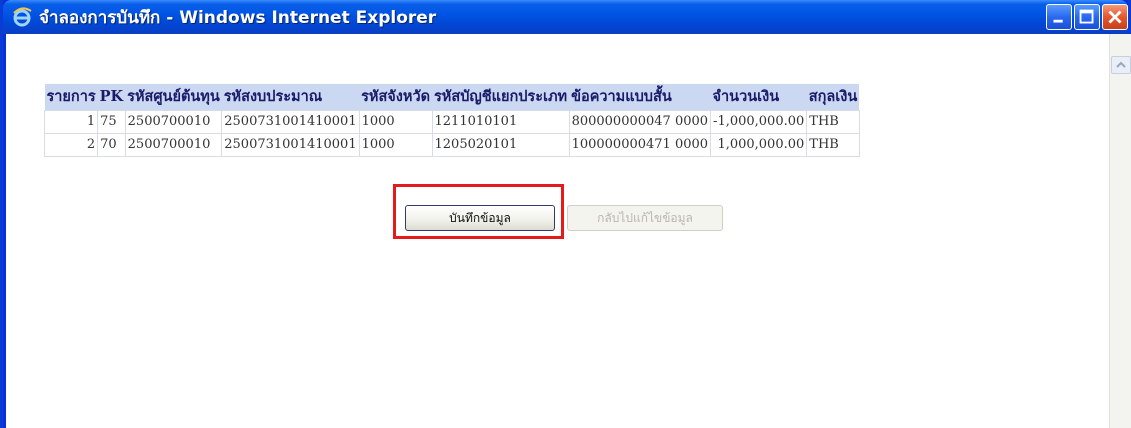 This screenshot has height=428, width=1131. I want to click on table-cell: 1211010101, so click(500, 121).